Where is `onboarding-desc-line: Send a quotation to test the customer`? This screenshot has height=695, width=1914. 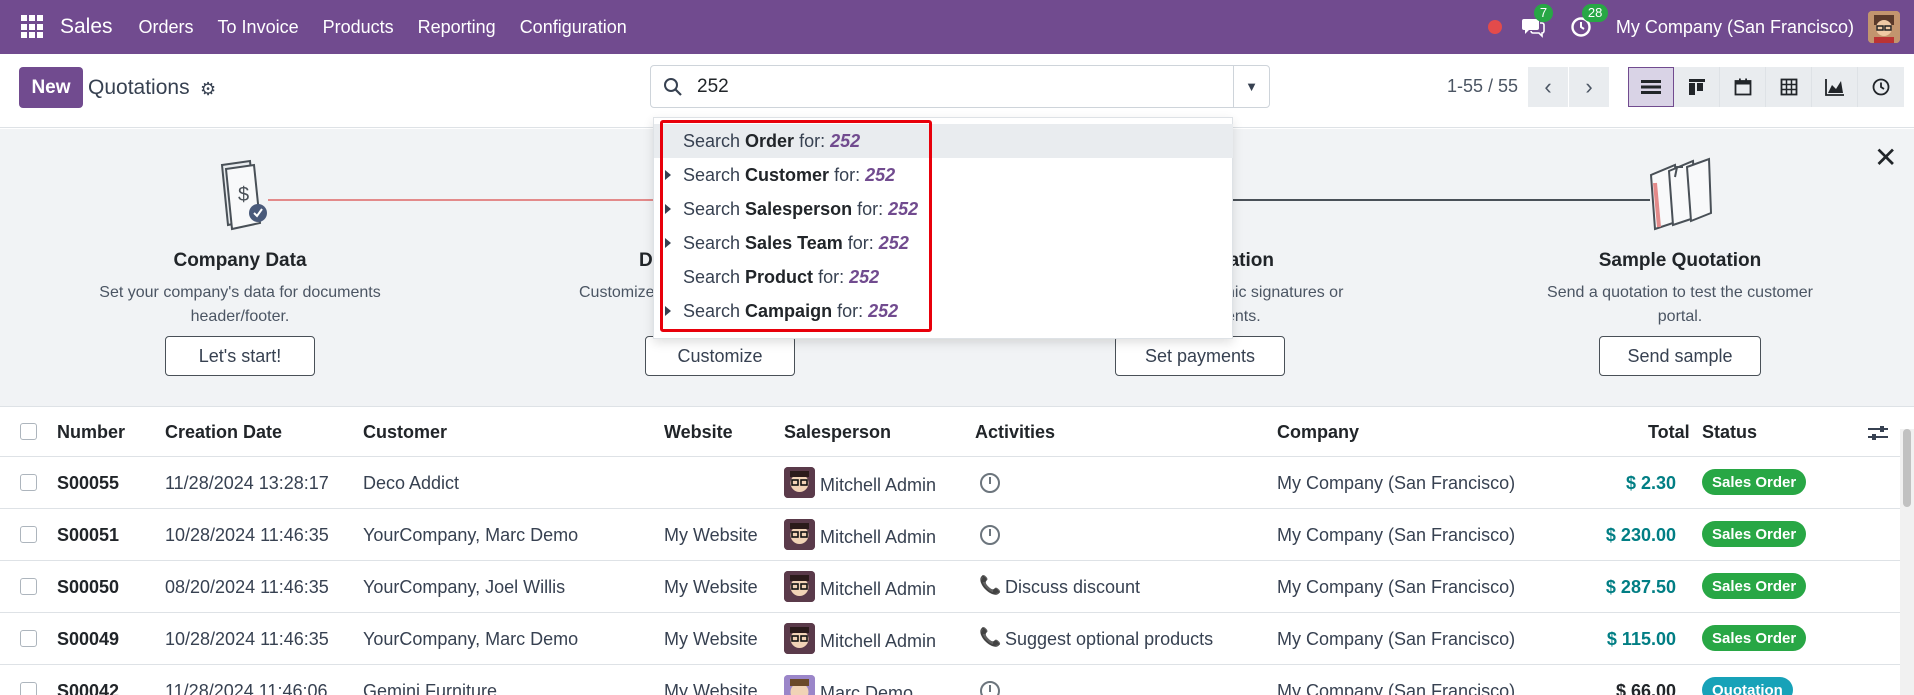 onboarding-desc-line: Send a quotation to test the customer is located at coordinates (1680, 292).